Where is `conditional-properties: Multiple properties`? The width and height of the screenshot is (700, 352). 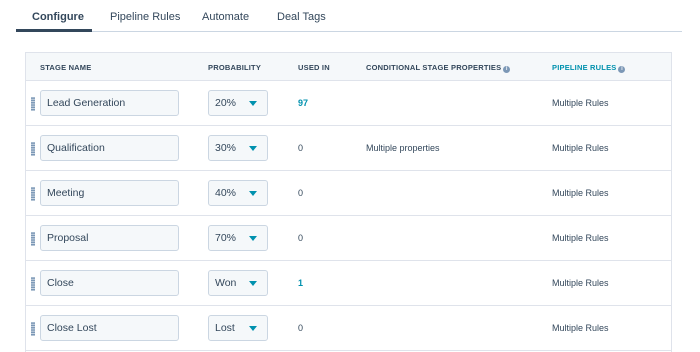 conditional-properties: Multiple properties is located at coordinates (403, 148).